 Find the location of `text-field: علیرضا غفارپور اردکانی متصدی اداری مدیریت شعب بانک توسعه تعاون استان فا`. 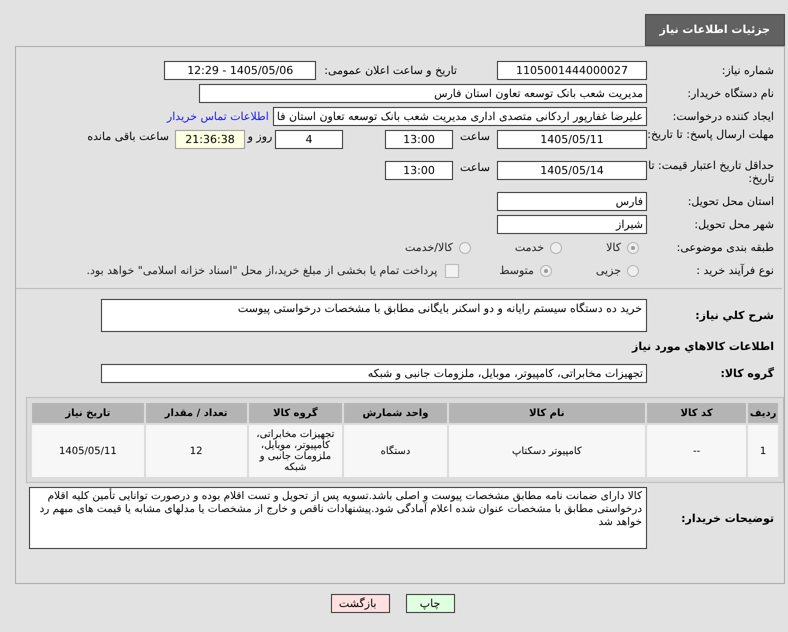

text-field: علیرضا غفارپور اردکانی متصدی اداری مدیریت شعب بانک توسعه تعاون استان فا is located at coordinates (459, 116).